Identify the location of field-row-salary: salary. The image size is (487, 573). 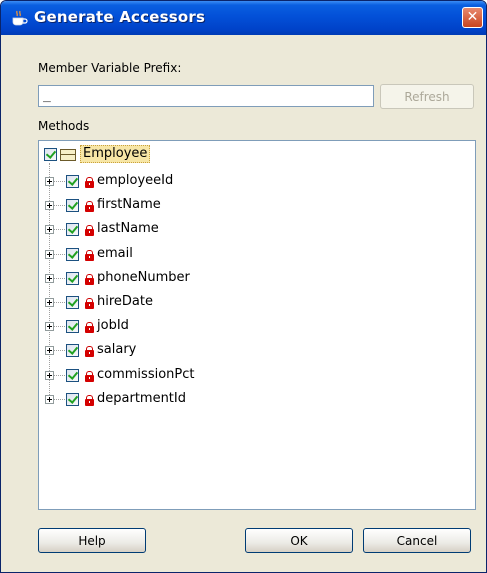
(239, 352).